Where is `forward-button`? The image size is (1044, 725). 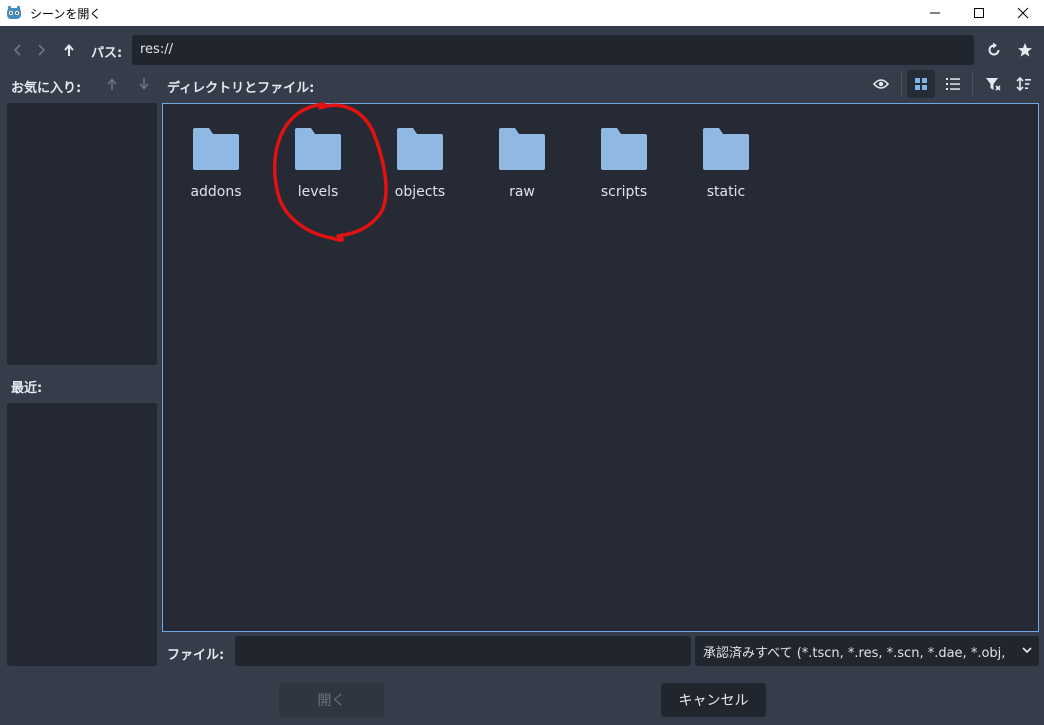 forward-button is located at coordinates (41, 50).